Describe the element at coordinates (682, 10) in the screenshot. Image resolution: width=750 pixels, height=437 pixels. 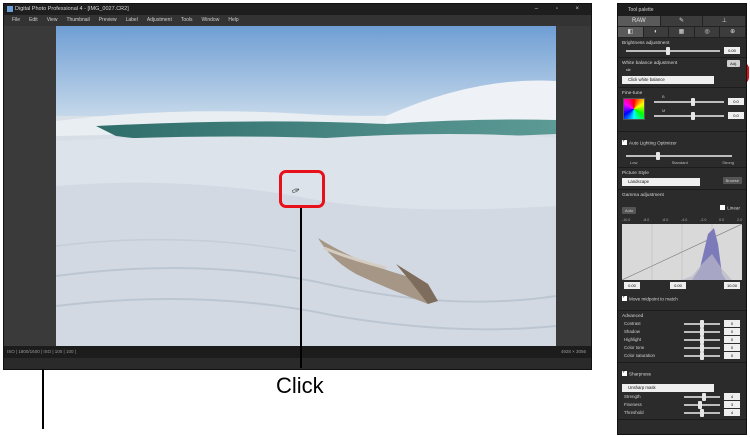
I see `palette-title: Tool palette` at that location.